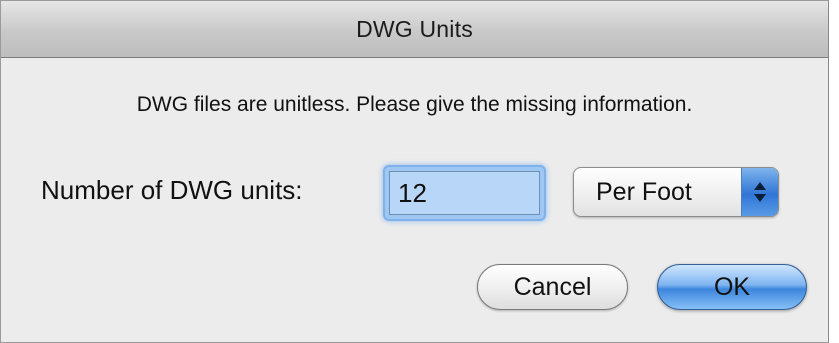  I want to click on arrow-down-icon, so click(760, 198).